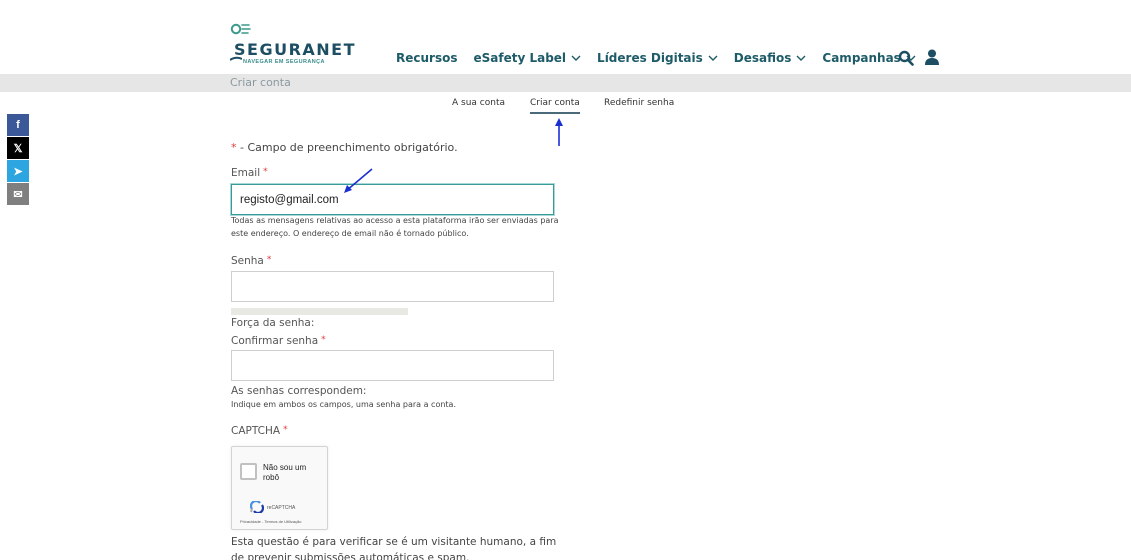 This screenshot has height=560, width=1131. What do you see at coordinates (861, 58) in the screenshot?
I see `nav-item-label: Campanhas` at bounding box center [861, 58].